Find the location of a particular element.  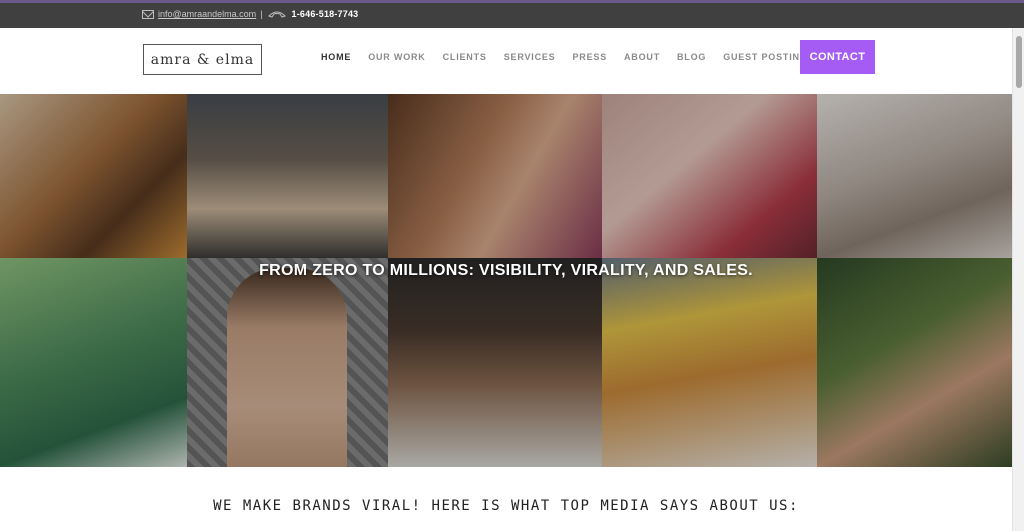

photo-woman-chocolate is located at coordinates (914, 176).